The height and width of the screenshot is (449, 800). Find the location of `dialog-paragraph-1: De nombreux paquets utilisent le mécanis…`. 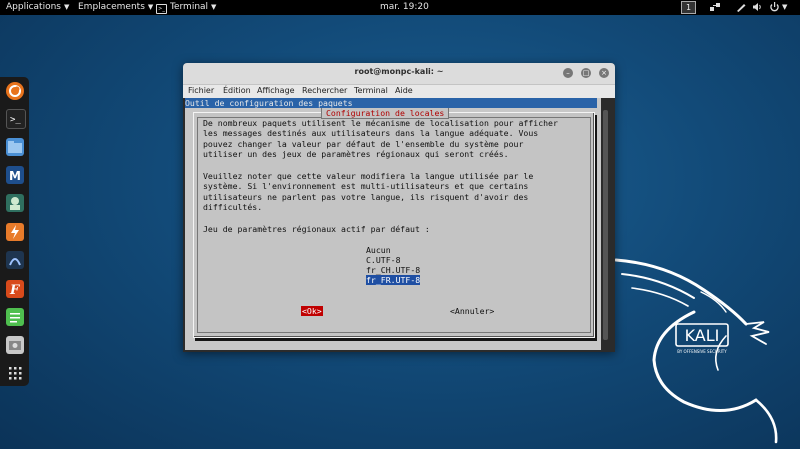

dialog-paragraph-1: De nombreux paquets utilisent le mécanis… is located at coordinates (380, 138).